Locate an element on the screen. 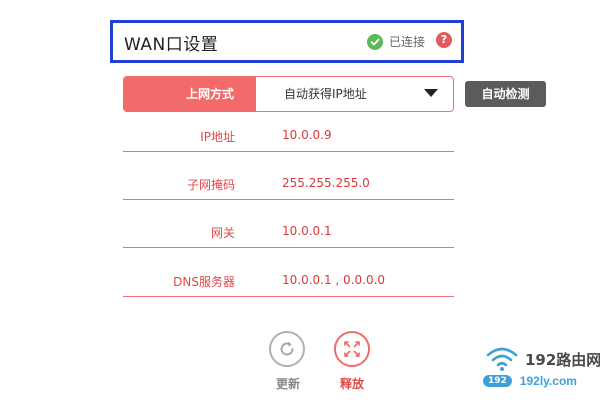 This screenshot has width=600, height=406. watermark-logo: 192路由网 192 192ly.com is located at coordinates (541, 372).